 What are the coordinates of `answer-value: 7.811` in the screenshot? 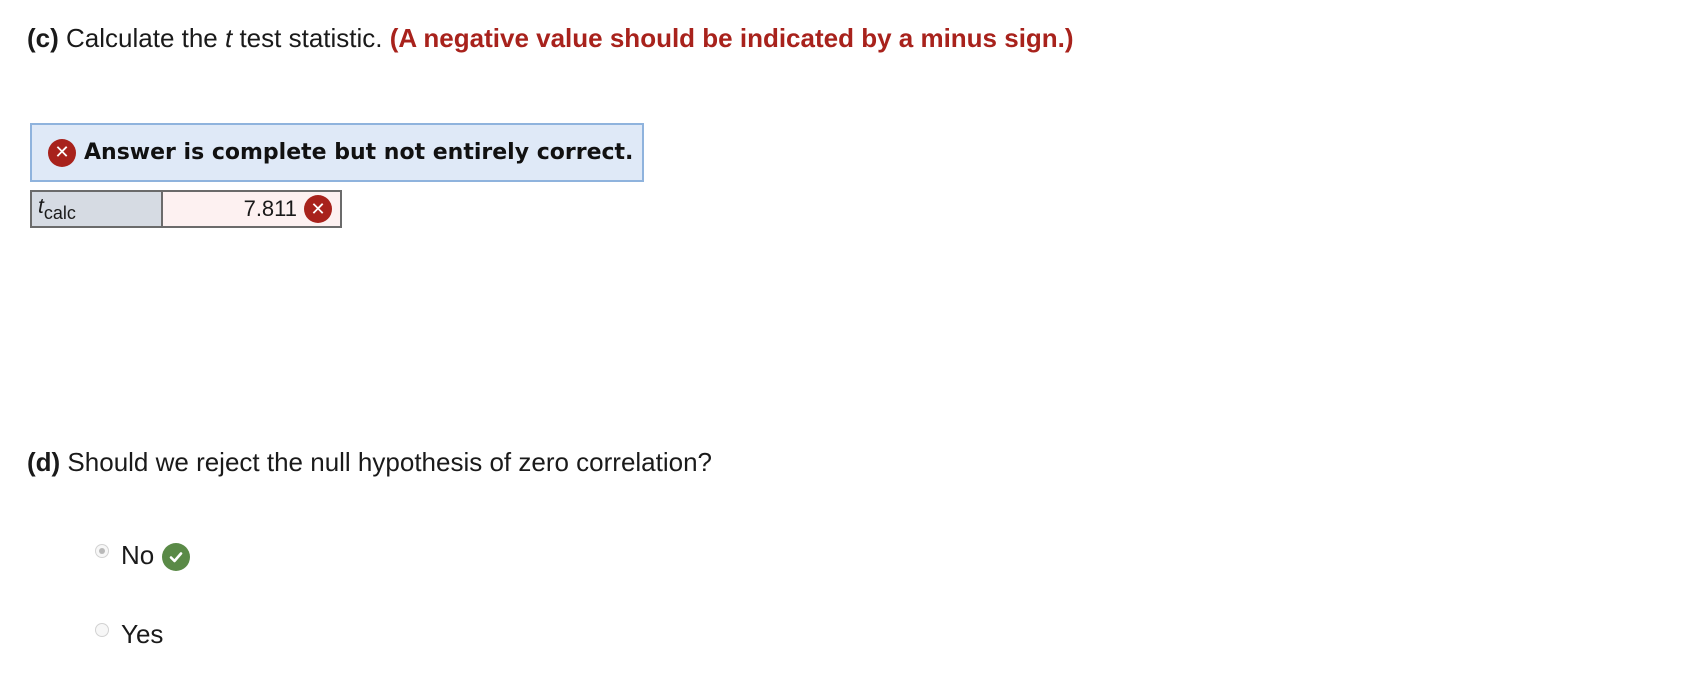 It's located at (270, 209).